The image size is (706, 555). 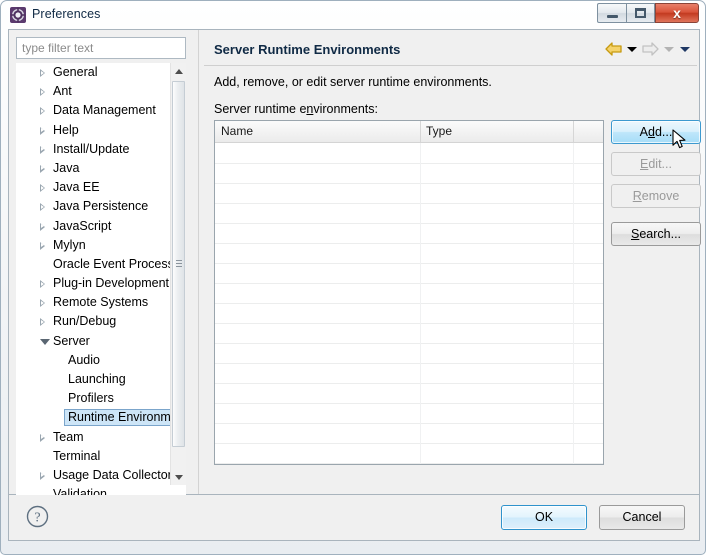 I want to click on close-button: x, so click(x=677, y=13).